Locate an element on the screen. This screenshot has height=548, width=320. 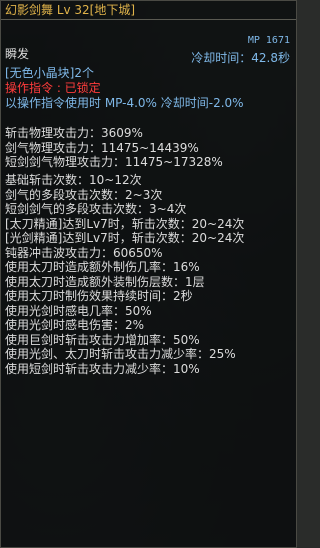
stat-line: 使用太刀时造成额外装制伤层数：1层 is located at coordinates (105, 281).